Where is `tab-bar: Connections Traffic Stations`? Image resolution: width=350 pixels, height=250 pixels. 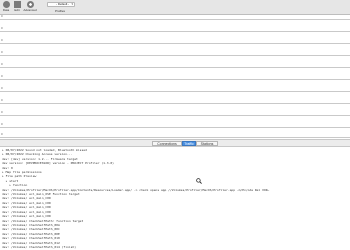
tab-bar: Connections Traffic Stations is located at coordinates (175, 143).